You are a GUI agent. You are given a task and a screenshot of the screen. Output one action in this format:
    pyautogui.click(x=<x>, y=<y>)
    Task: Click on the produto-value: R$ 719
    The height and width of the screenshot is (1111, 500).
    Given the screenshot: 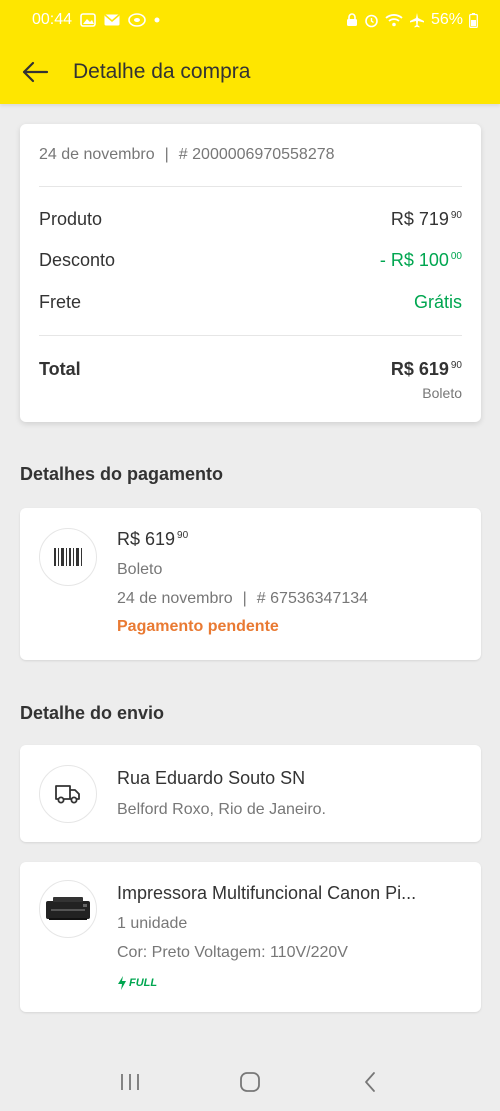 What is the action you would take?
    pyautogui.click(x=419, y=219)
    